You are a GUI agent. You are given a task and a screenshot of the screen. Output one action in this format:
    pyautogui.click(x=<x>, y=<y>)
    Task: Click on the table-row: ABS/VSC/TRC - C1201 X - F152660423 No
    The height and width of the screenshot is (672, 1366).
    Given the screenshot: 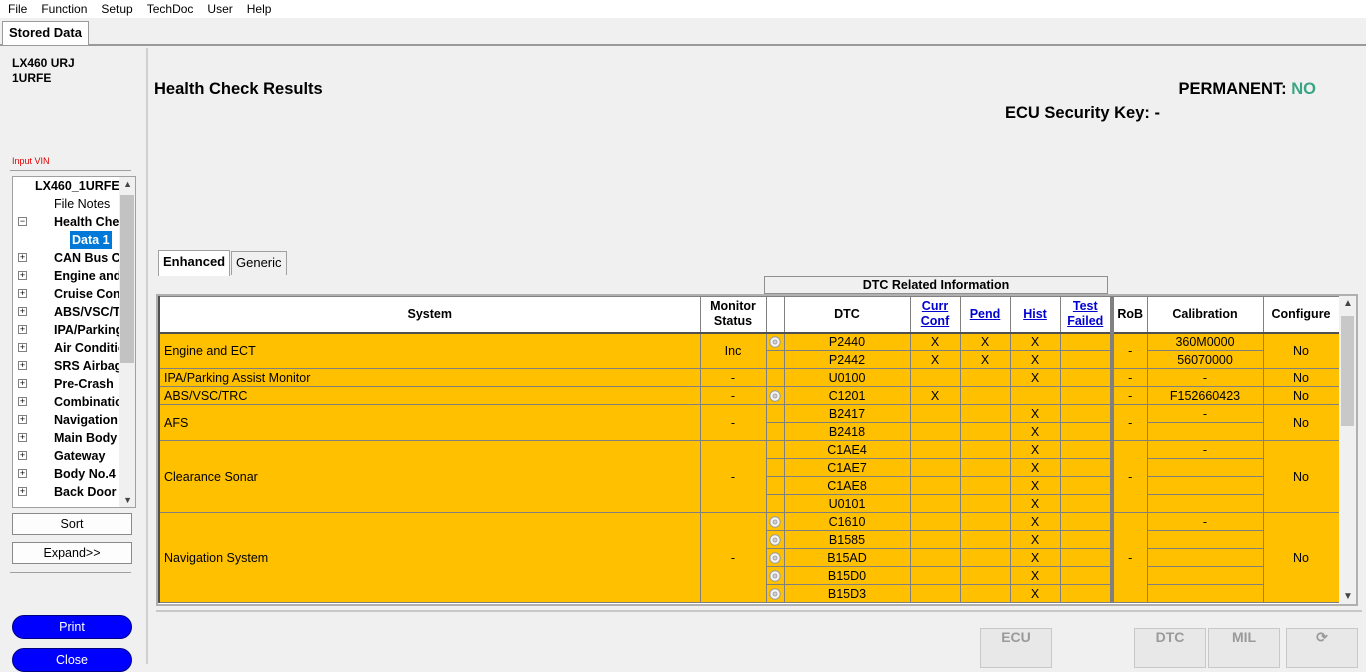 What is the action you would take?
    pyautogui.click(x=749, y=395)
    